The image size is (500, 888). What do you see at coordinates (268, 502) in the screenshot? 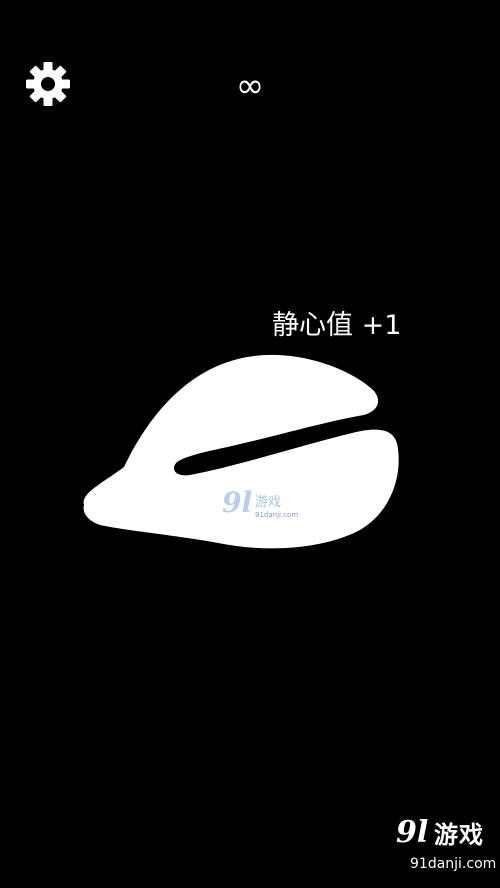
I see `watermark-logo-text: 游戏` at bounding box center [268, 502].